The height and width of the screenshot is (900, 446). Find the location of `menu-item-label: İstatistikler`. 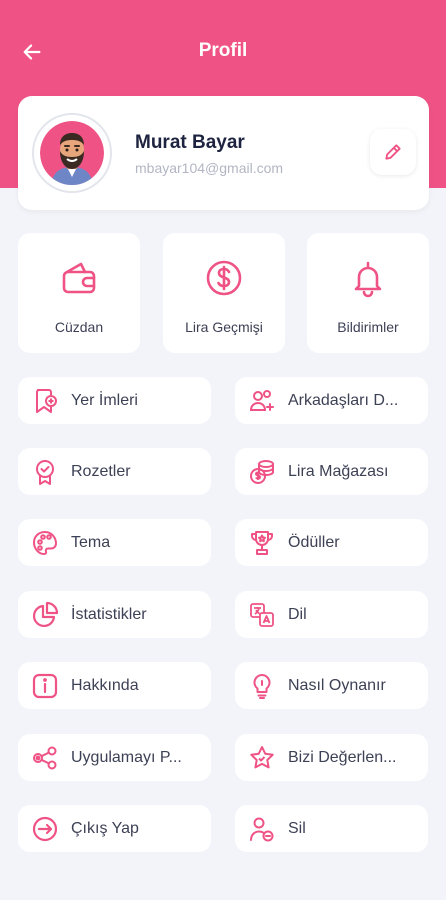

menu-item-label: İstatistikler is located at coordinates (109, 614).